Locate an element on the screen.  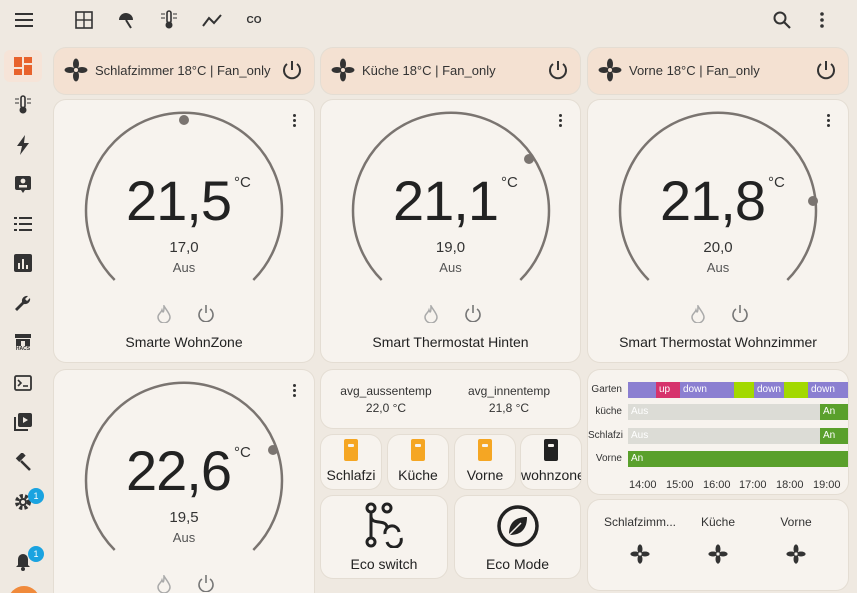
media-icon is located at coordinates (23, 422).